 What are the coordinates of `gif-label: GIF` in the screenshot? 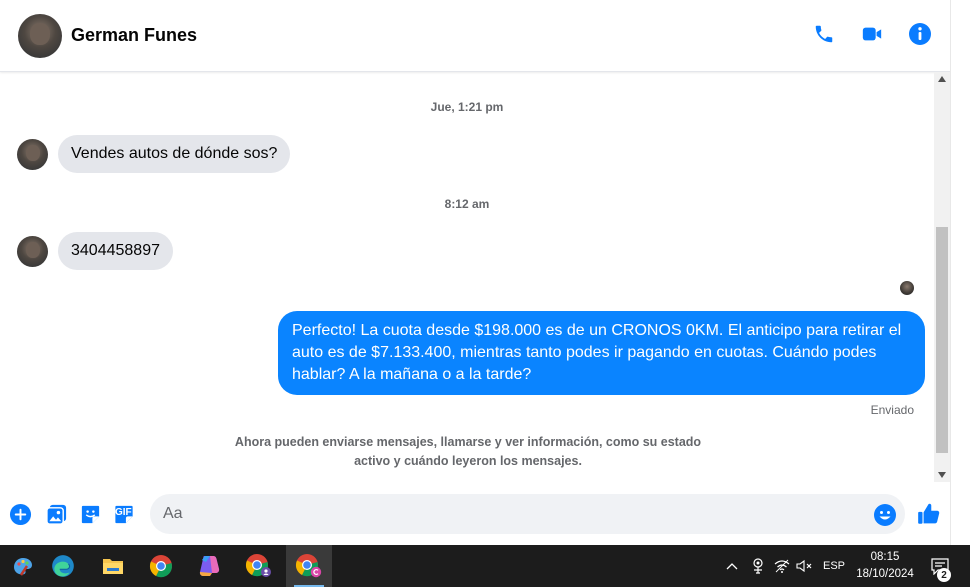 It's located at (123, 512).